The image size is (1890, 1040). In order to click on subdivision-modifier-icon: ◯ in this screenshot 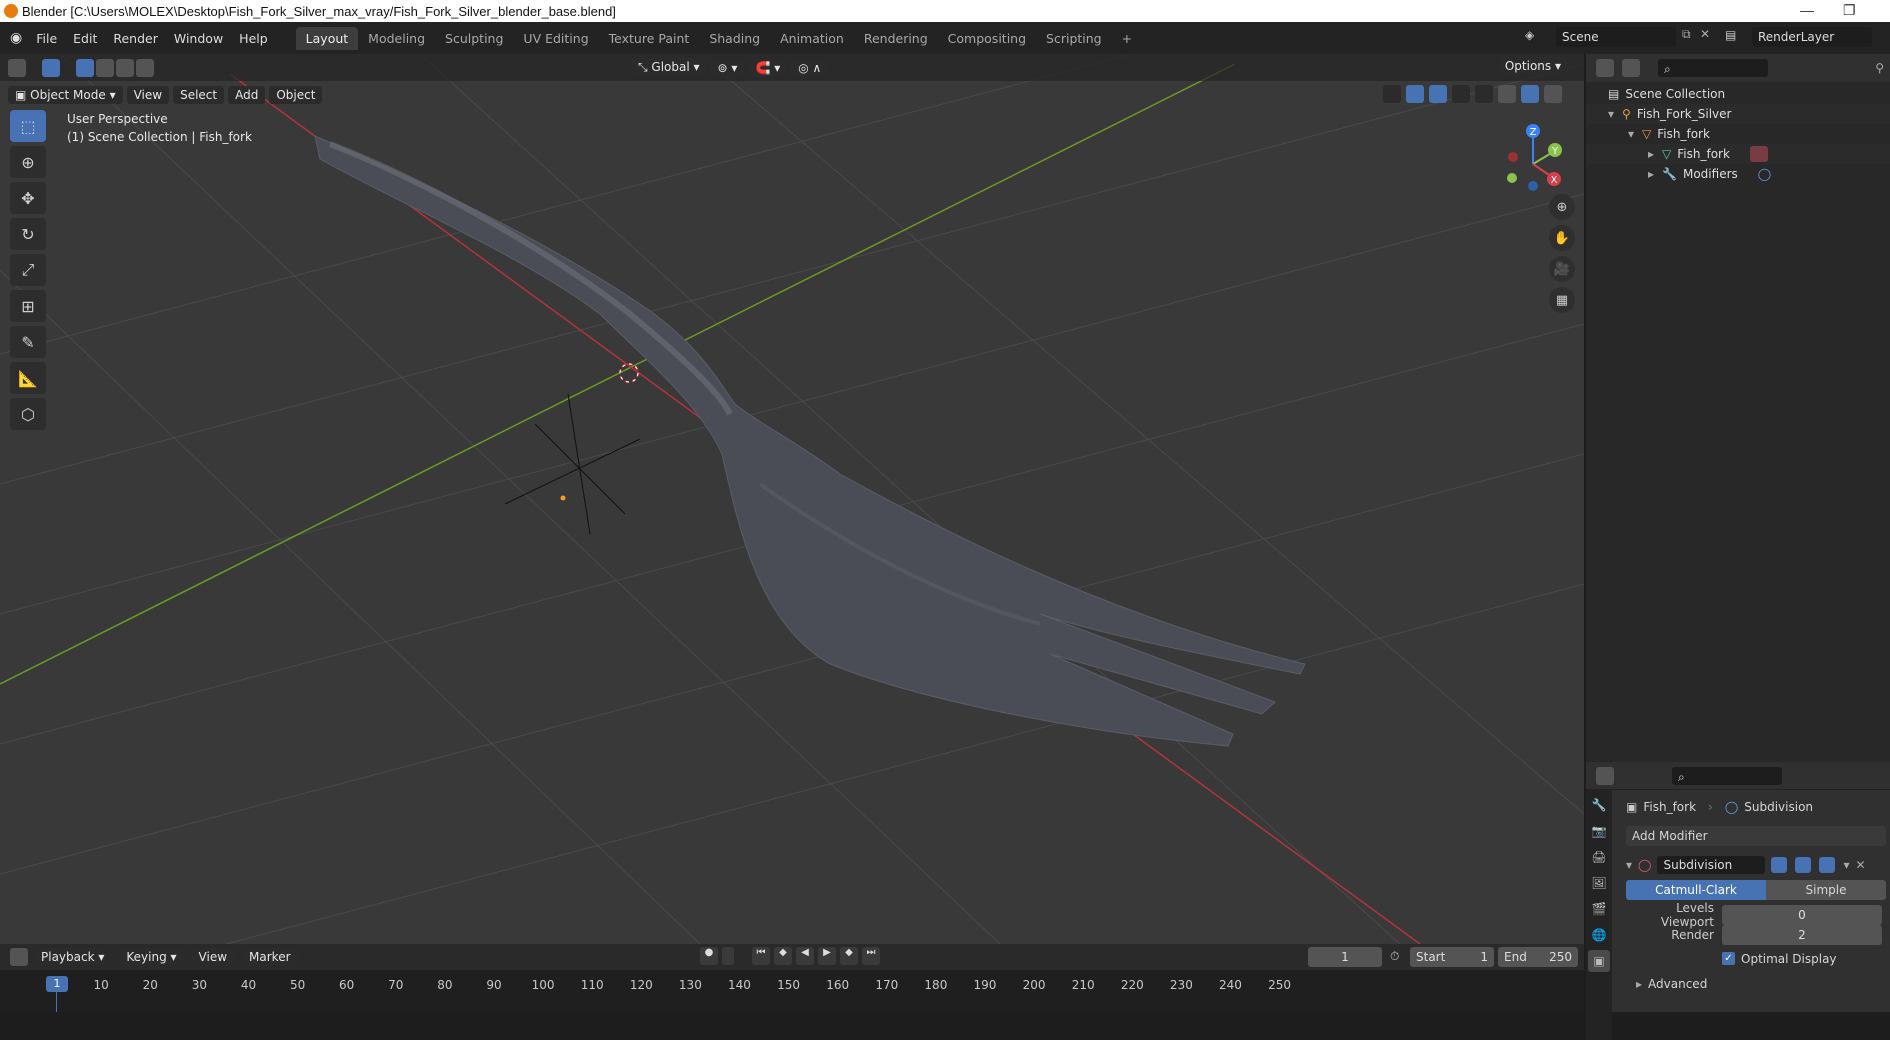, I will do `click(1764, 174)`.